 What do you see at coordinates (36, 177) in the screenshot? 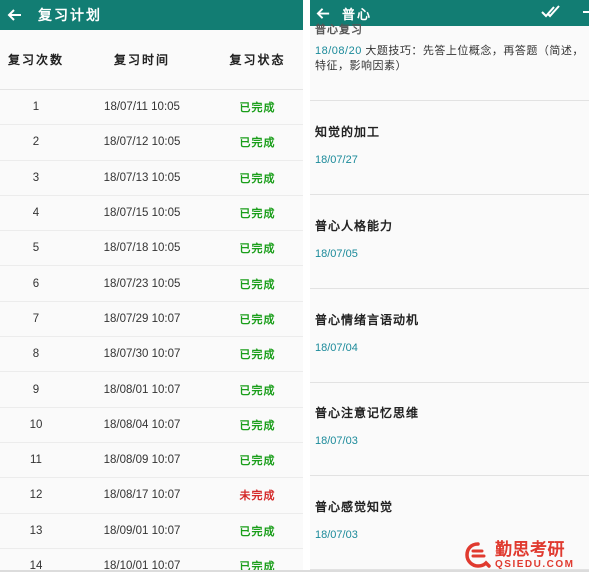
I see `review-count: 3` at bounding box center [36, 177].